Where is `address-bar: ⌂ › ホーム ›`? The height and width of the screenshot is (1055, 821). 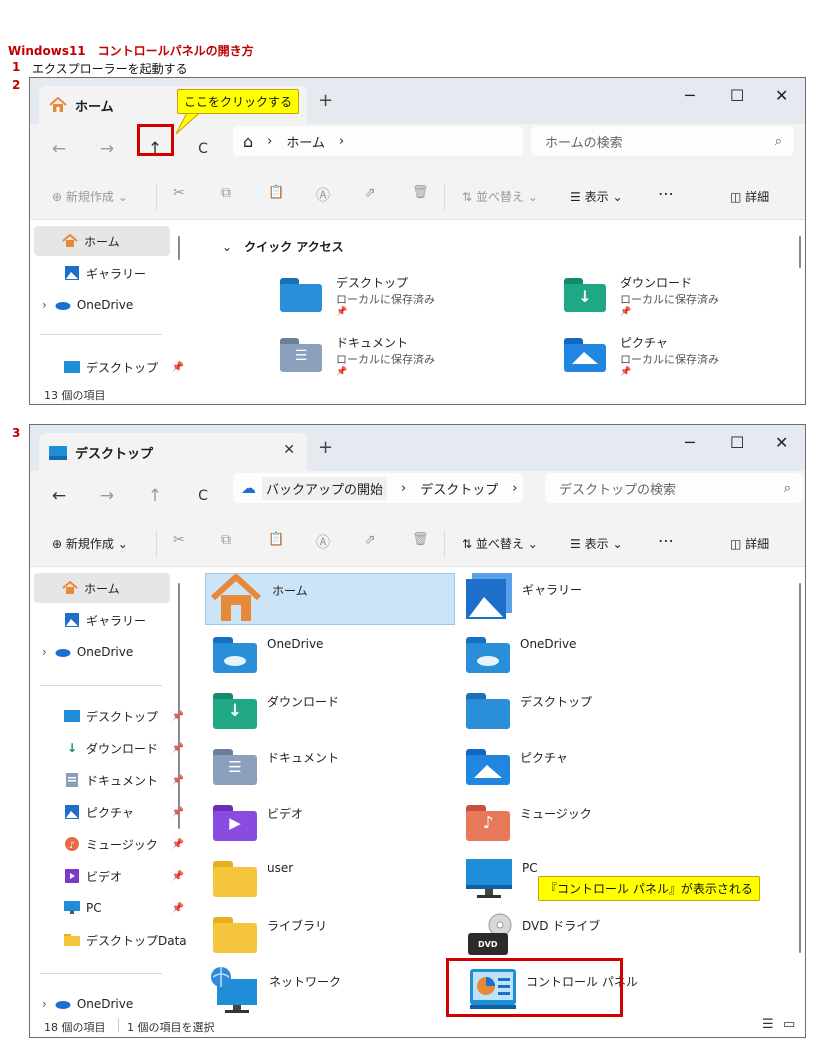
address-bar: ⌂ › ホーム › is located at coordinates (378, 141).